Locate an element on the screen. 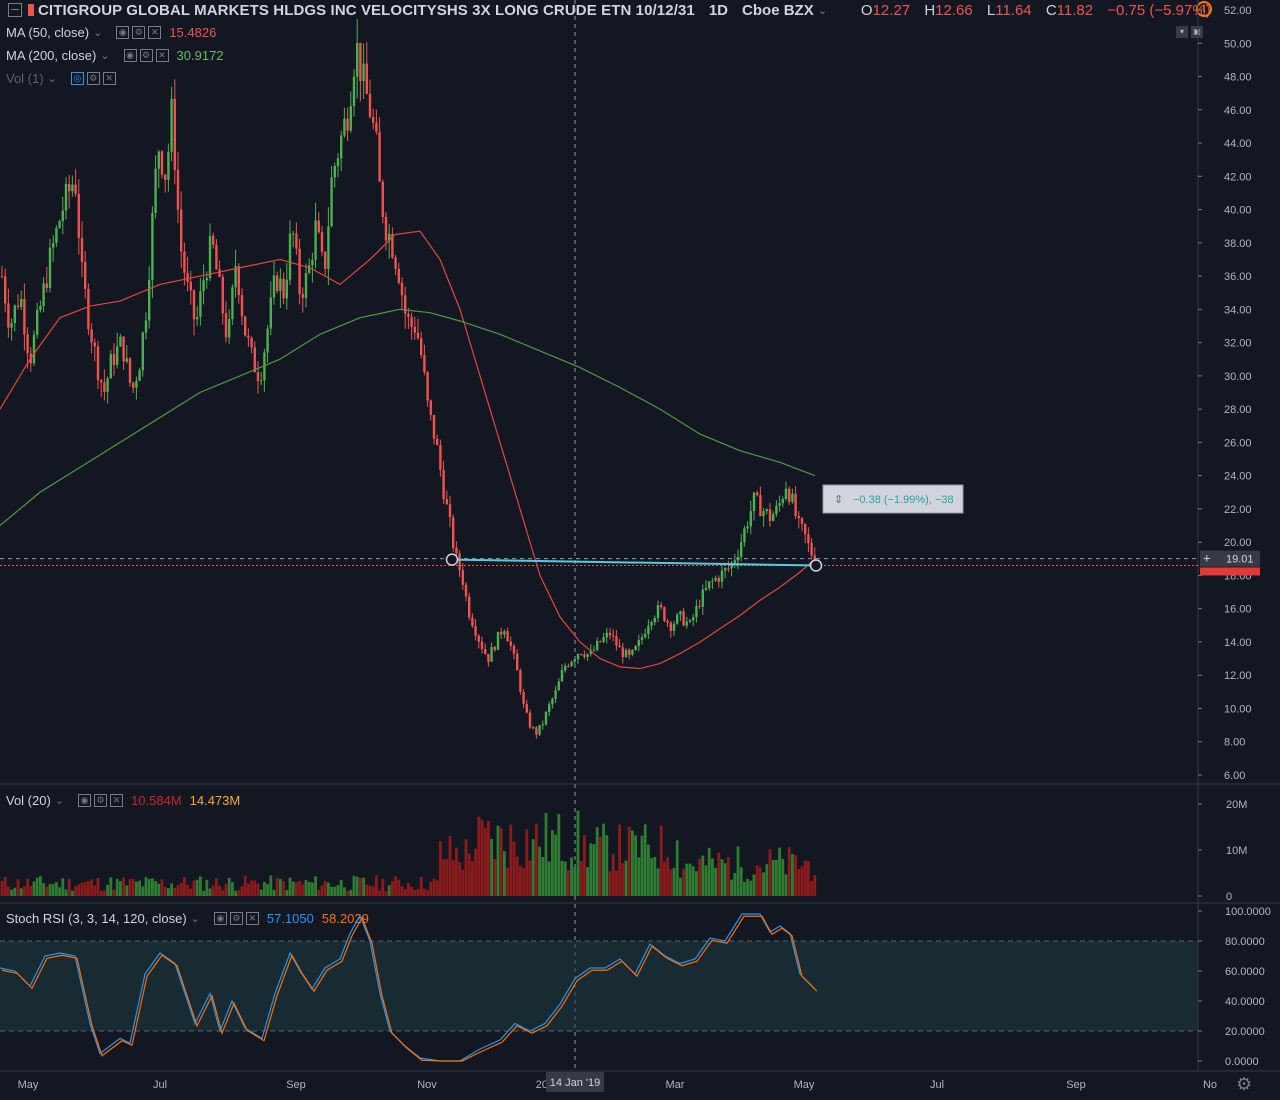 This screenshot has width=1280, height=1100. stoch-y-tick-label: 80.0000 is located at coordinates (1245, 942).